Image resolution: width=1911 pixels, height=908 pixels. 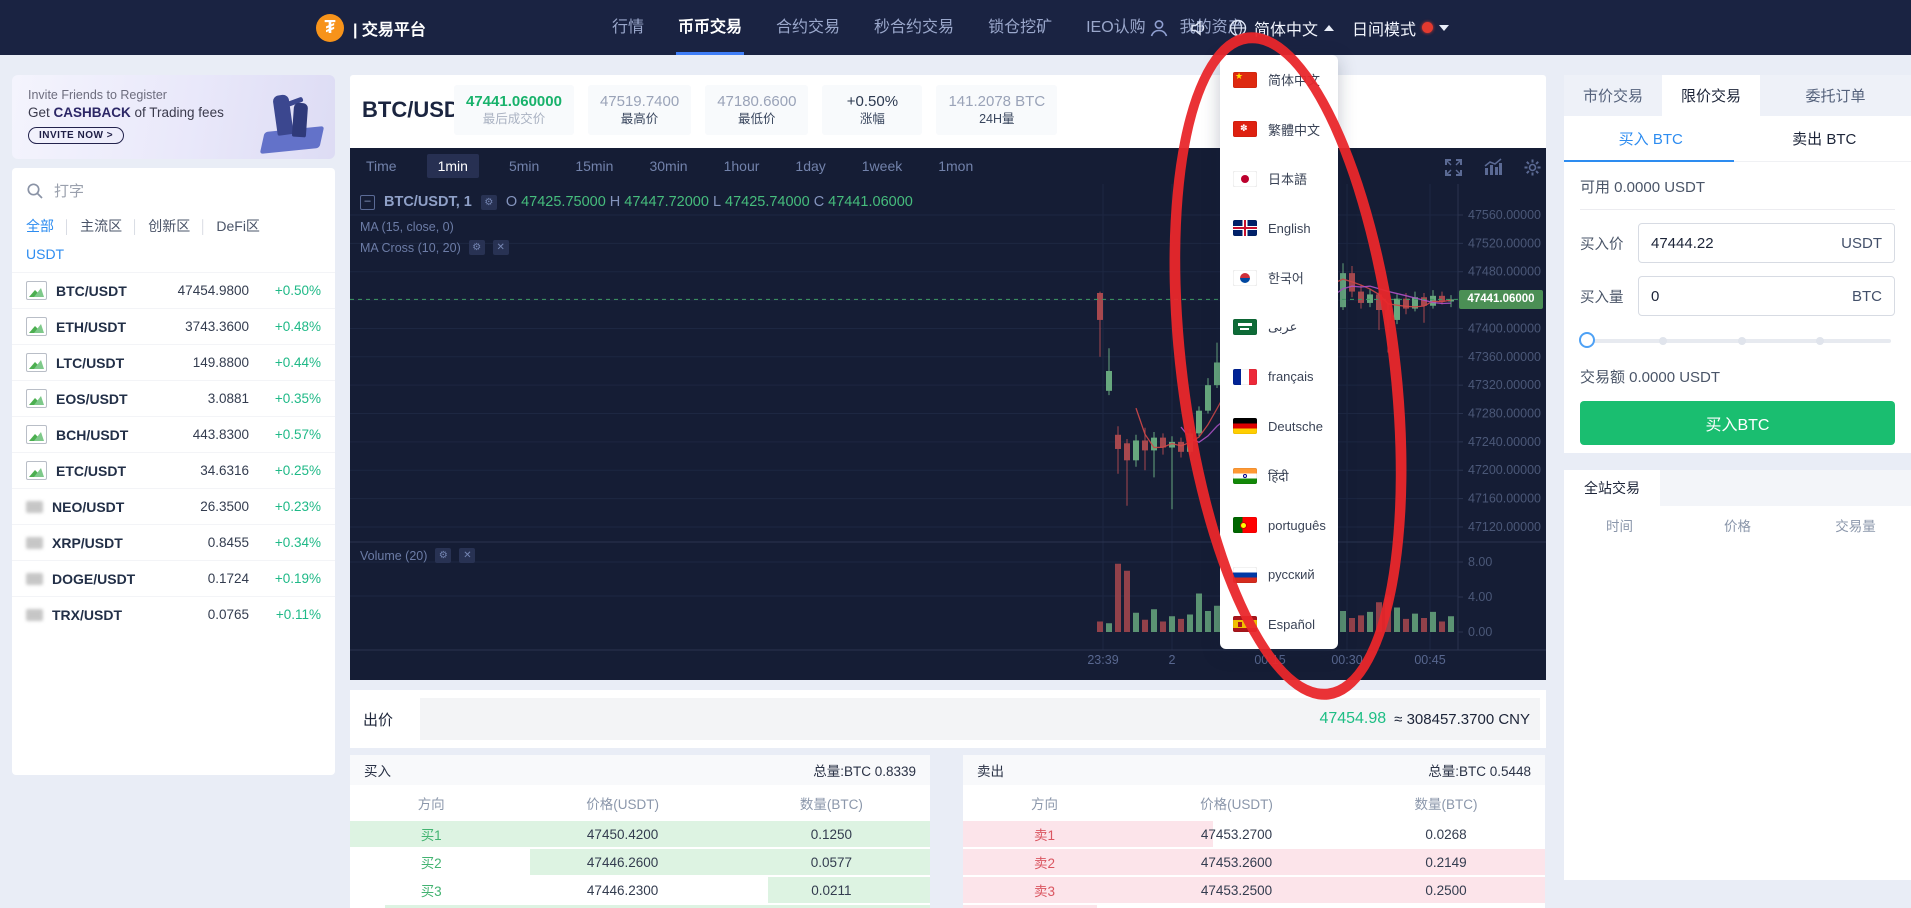 What do you see at coordinates (452, 166) in the screenshot?
I see `interval-1min: 1min` at bounding box center [452, 166].